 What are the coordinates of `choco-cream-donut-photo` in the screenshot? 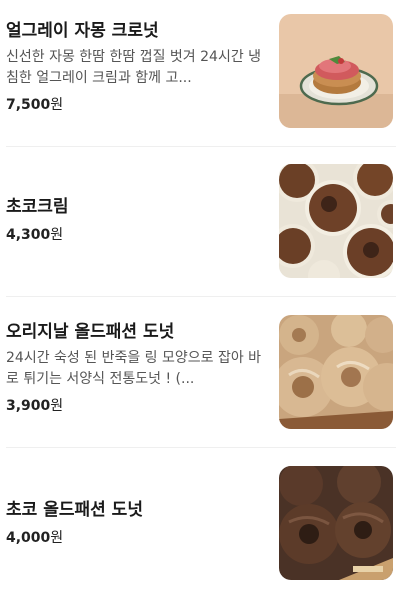 It's located at (336, 221).